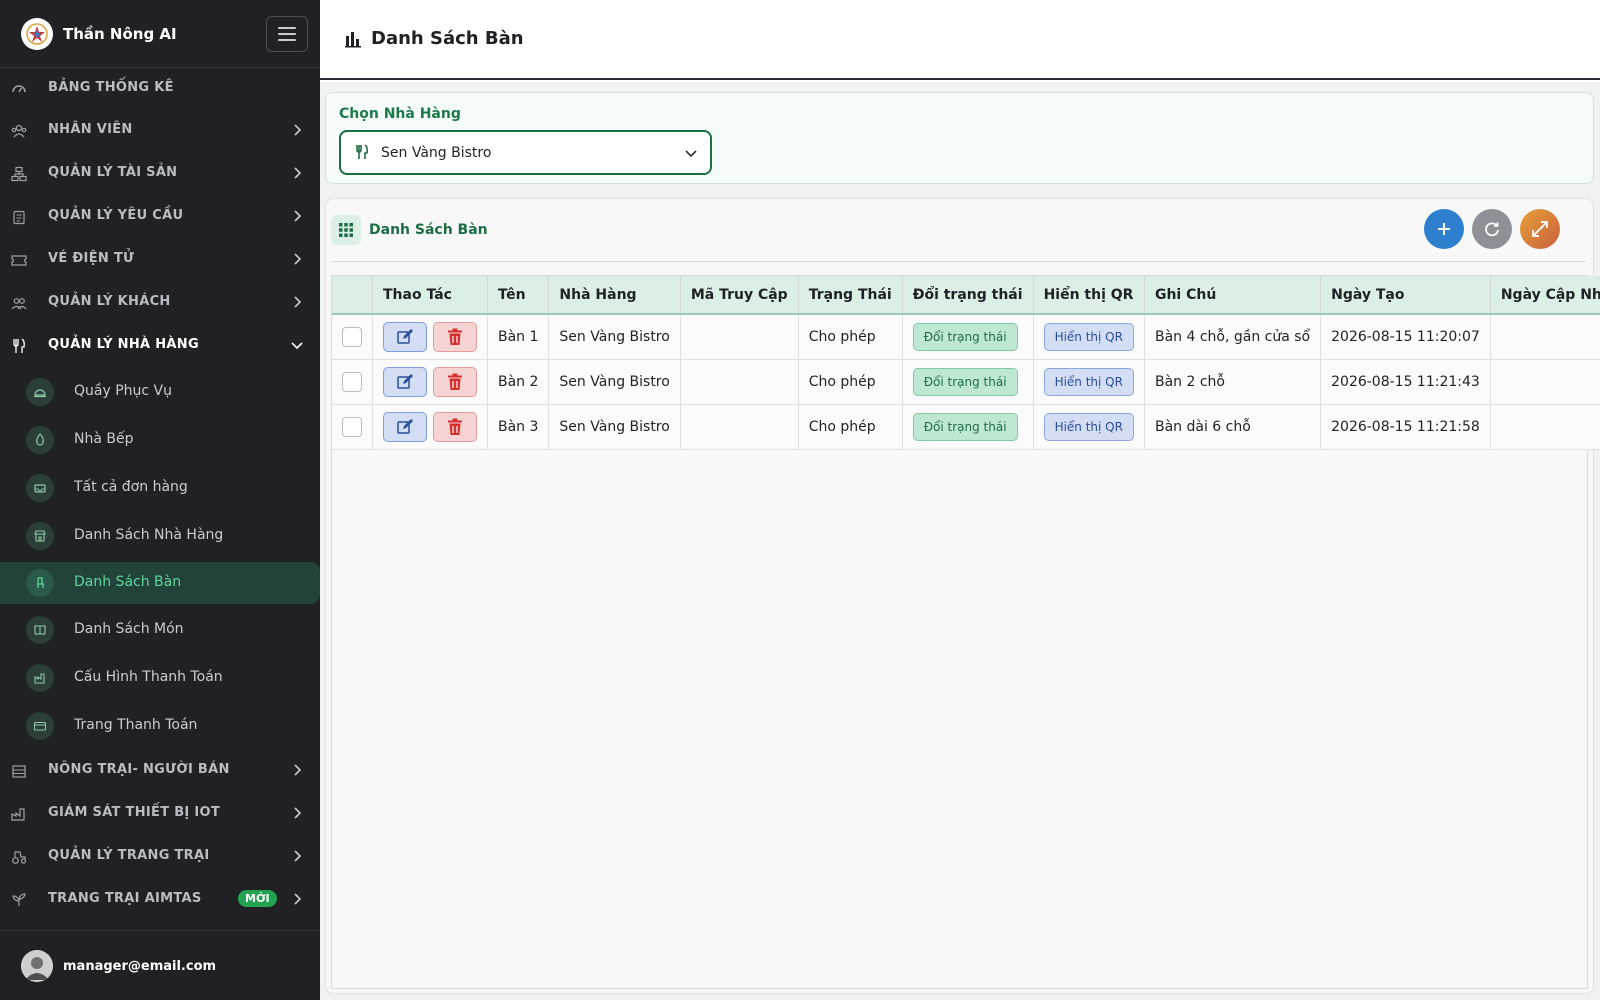 This screenshot has height=1000, width=1600. I want to click on col-header-updated: Ngày Cập Nhật, so click(1545, 295).